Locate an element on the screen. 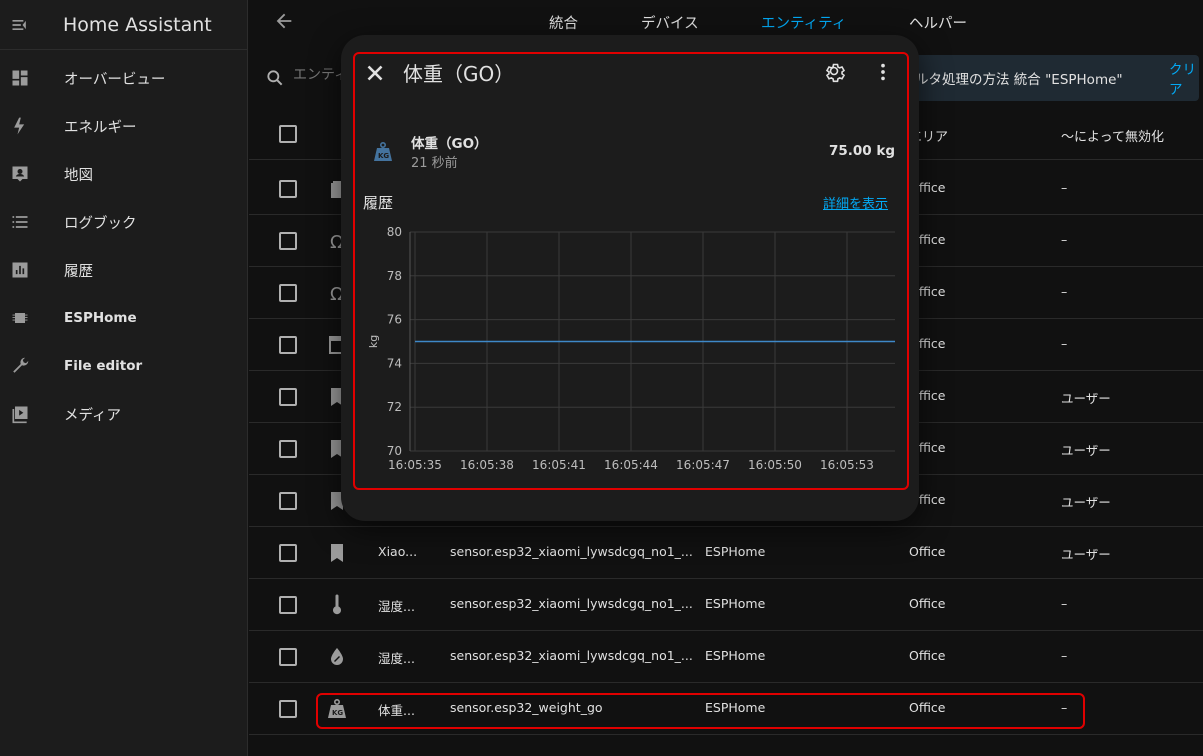 The image size is (1203, 756). sidebar-item-energy: エネルギー is located at coordinates (124, 126).